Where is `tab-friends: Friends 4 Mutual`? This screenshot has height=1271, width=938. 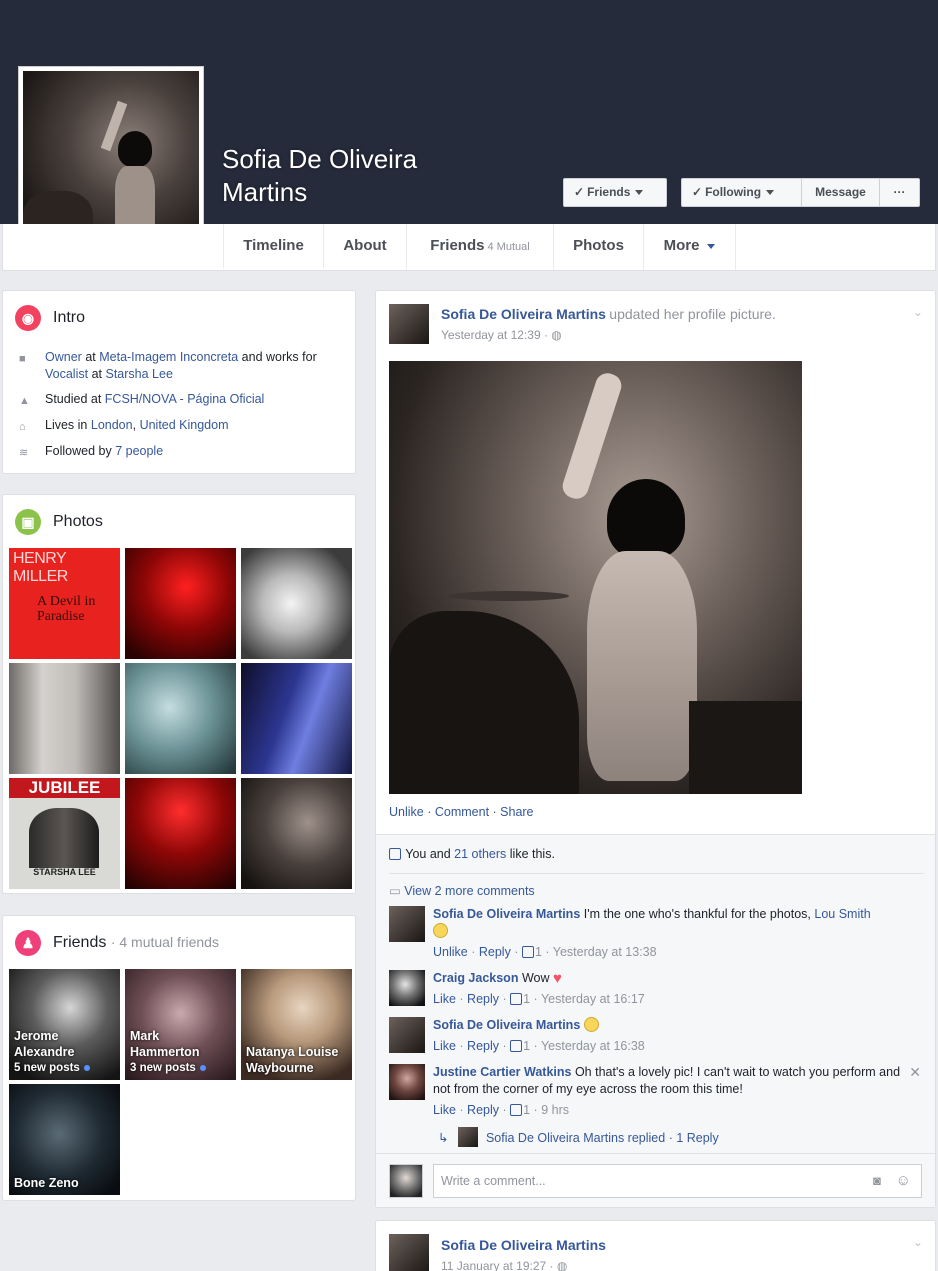
tab-friends: Friends 4 Mutual is located at coordinates (480, 247).